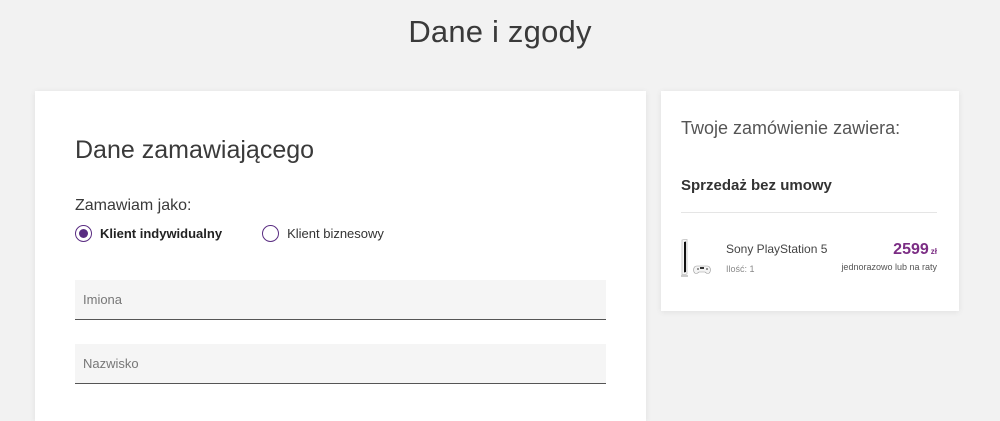 The width and height of the screenshot is (1000, 421). I want to click on price-payment-note: jednorazowo lub na raty, so click(889, 267).